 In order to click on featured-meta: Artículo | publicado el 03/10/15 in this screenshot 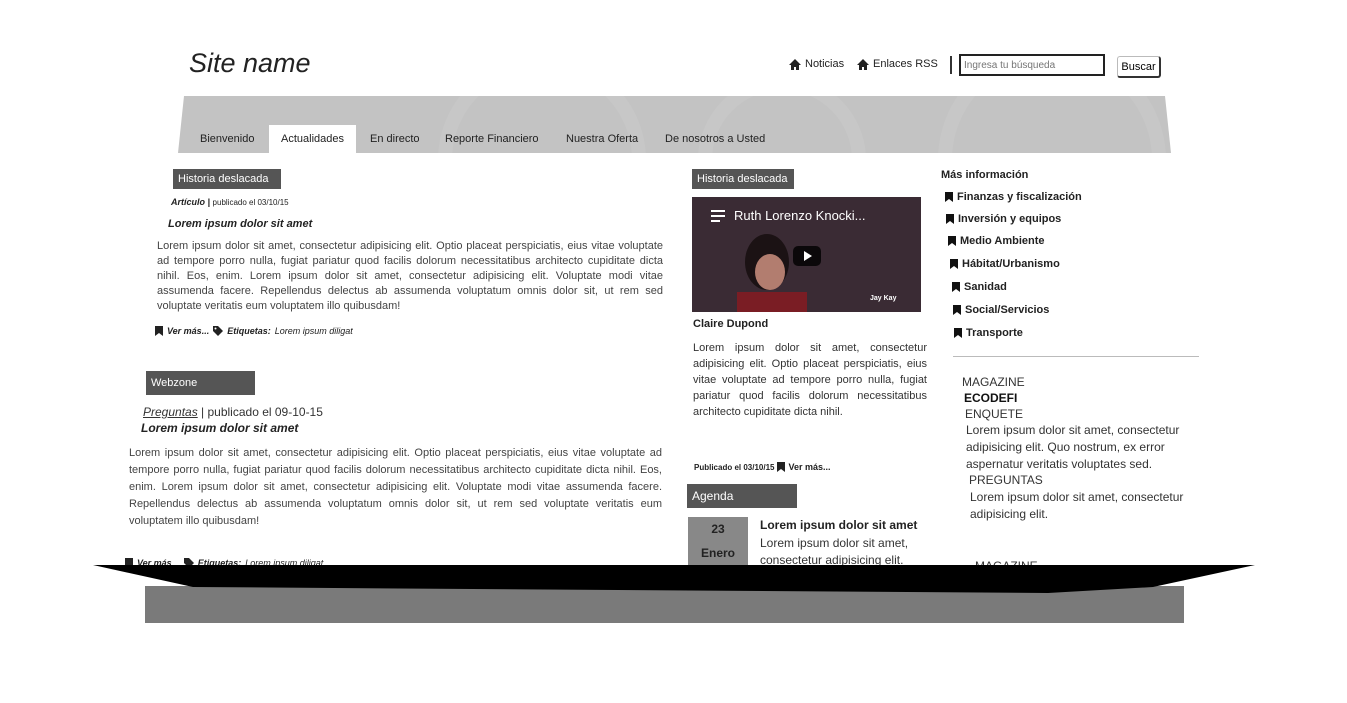, I will do `click(230, 202)`.